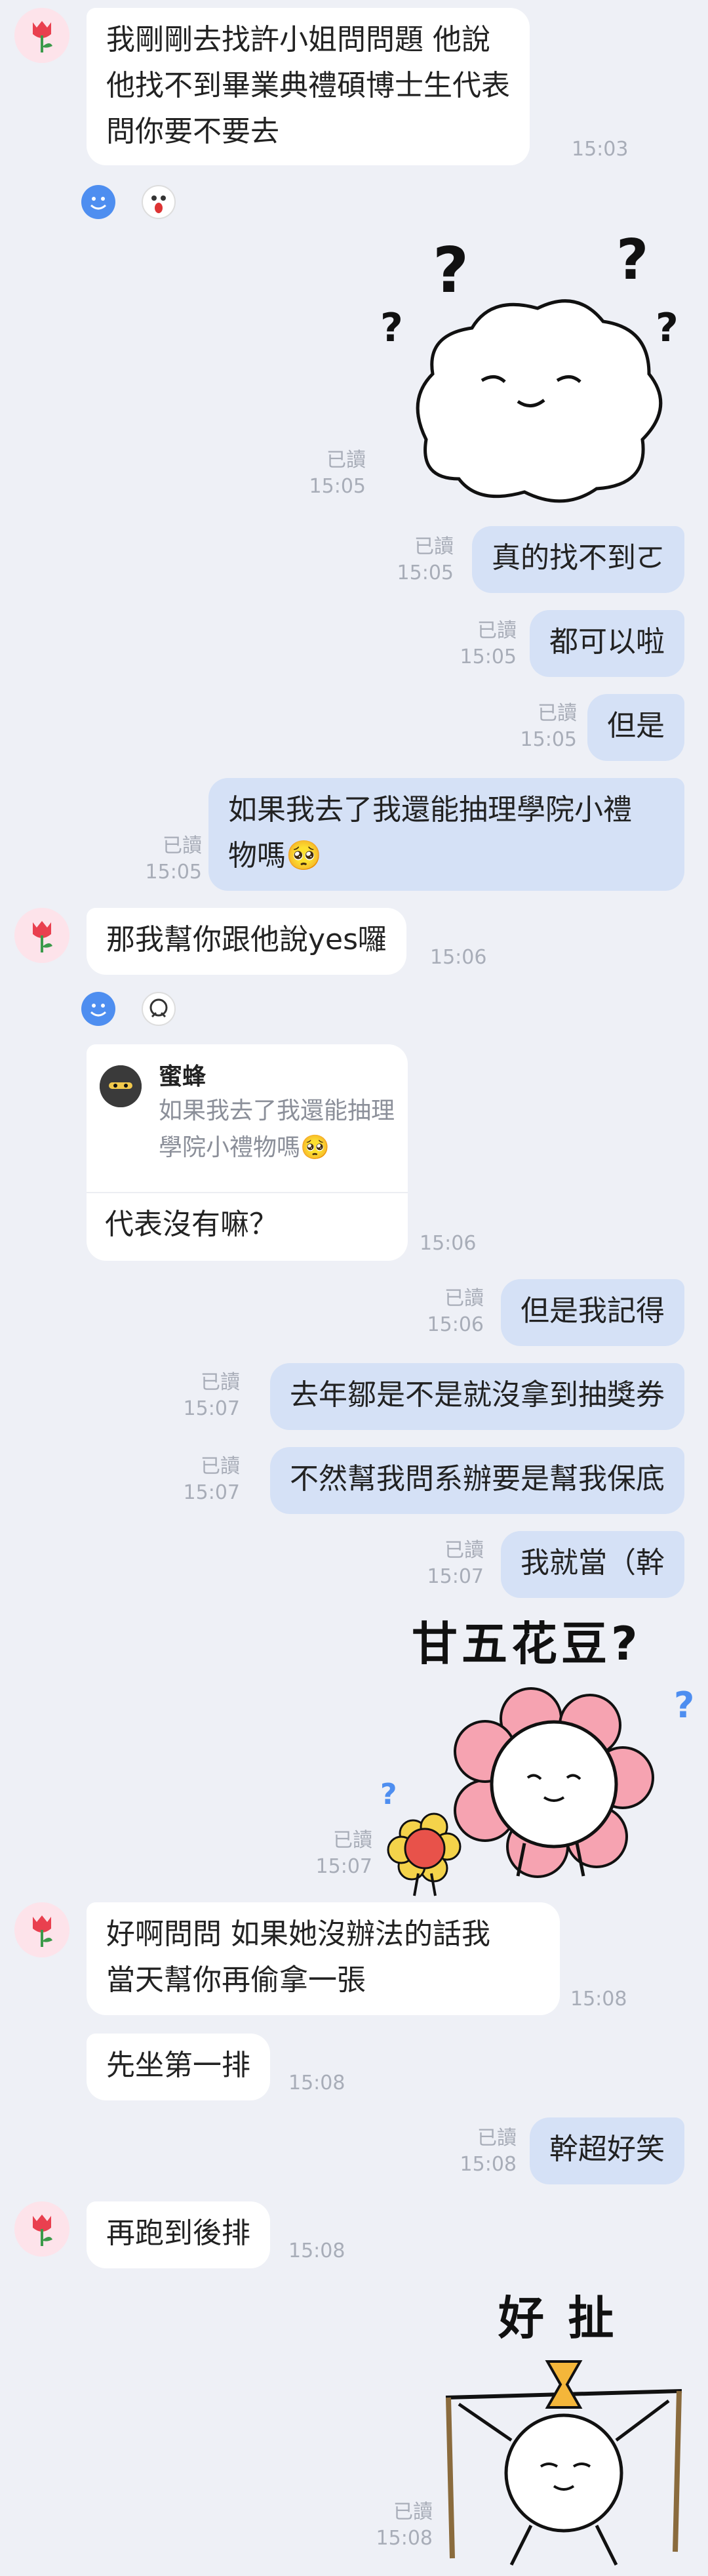 The width and height of the screenshot is (708, 2576). Describe the element at coordinates (192, 131) in the screenshot. I see `message-line: 問你要不要去` at that location.